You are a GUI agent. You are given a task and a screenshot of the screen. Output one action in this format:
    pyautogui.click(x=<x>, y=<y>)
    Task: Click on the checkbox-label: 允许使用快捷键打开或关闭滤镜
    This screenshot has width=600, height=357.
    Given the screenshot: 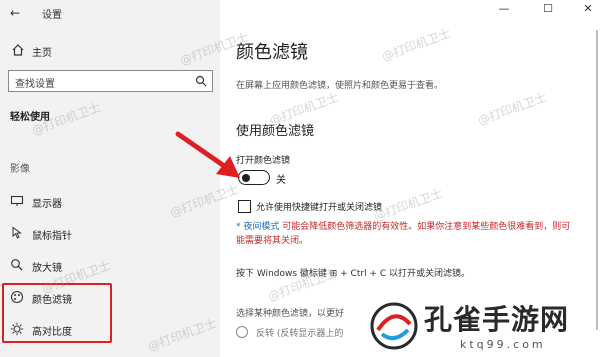 What is the action you would take?
    pyautogui.click(x=319, y=208)
    